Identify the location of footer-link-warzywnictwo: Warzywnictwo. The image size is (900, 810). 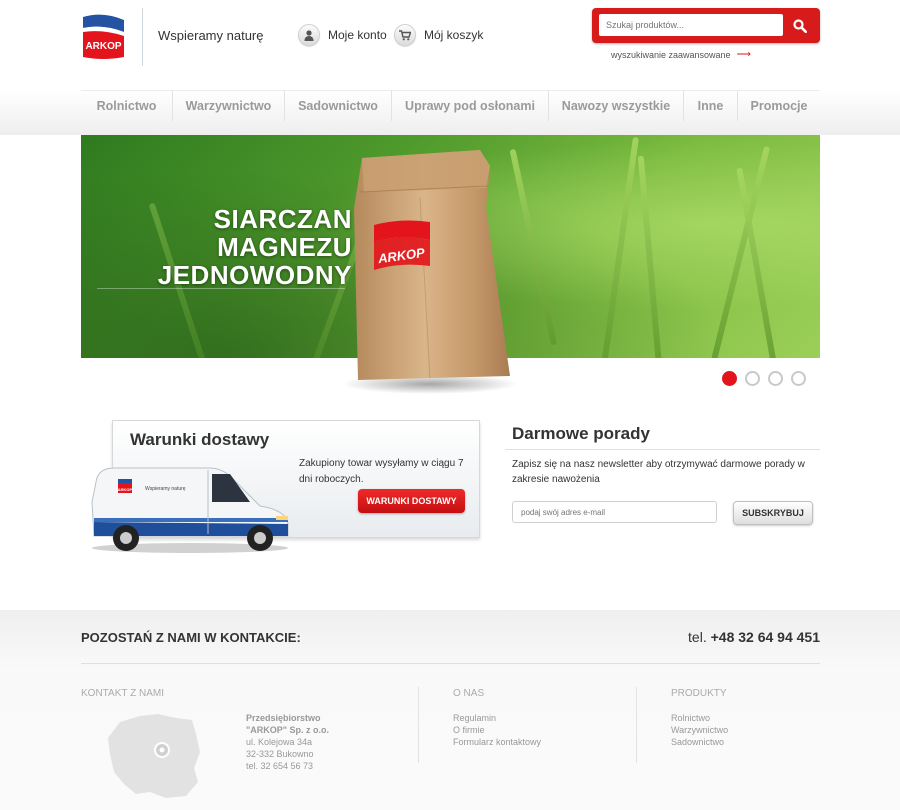
(699, 730).